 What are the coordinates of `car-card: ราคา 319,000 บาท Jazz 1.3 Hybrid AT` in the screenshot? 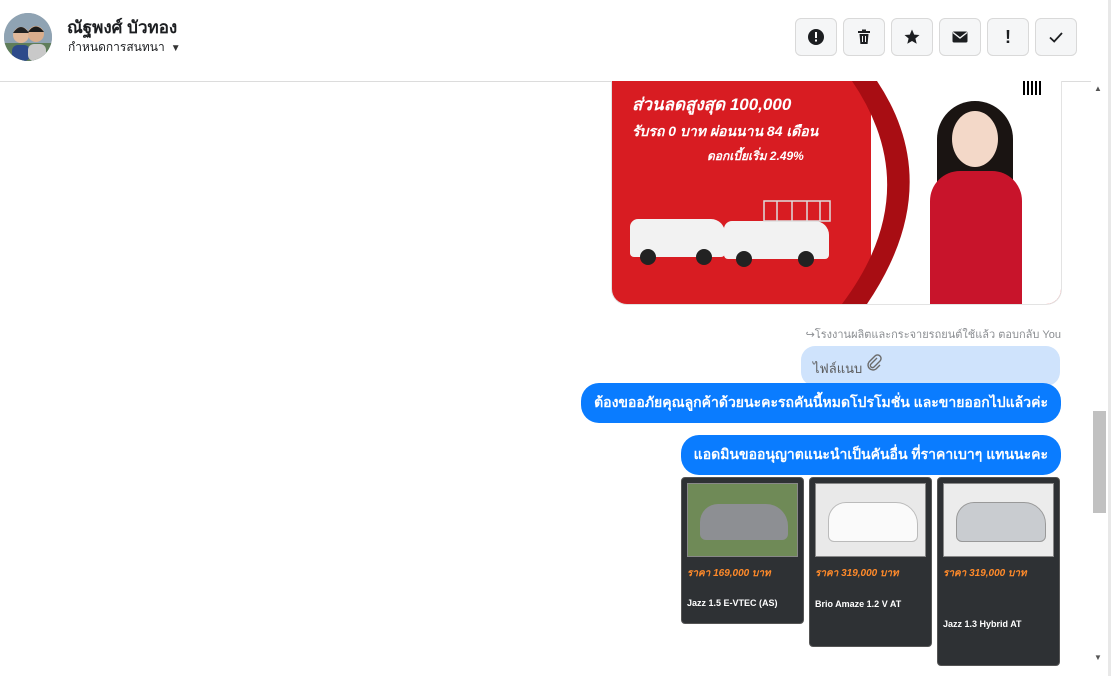 It's located at (998, 571).